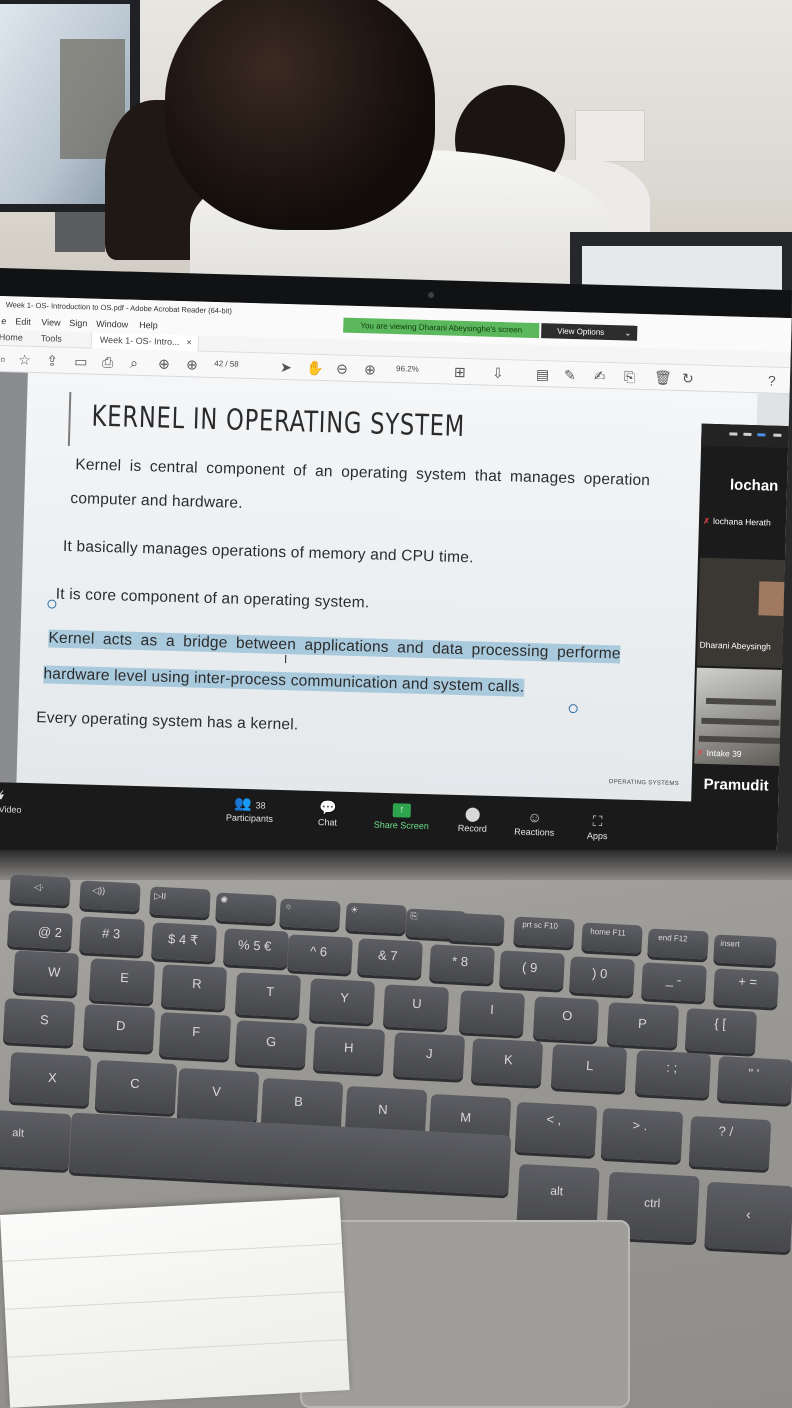  Describe the element at coordinates (643, 1025) in the screenshot. I see `key-p: P` at that location.